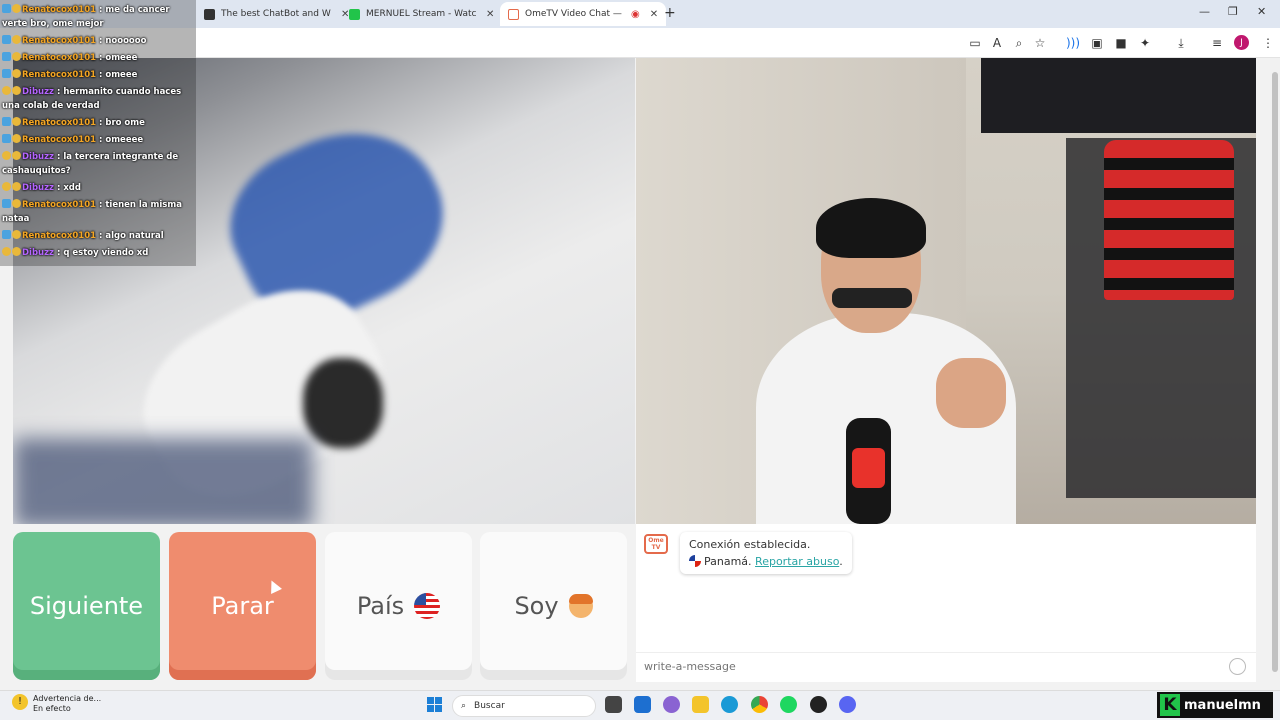  I want to click on stream-chat-message: Renatocox0101 : omeeee, so click(98, 140).